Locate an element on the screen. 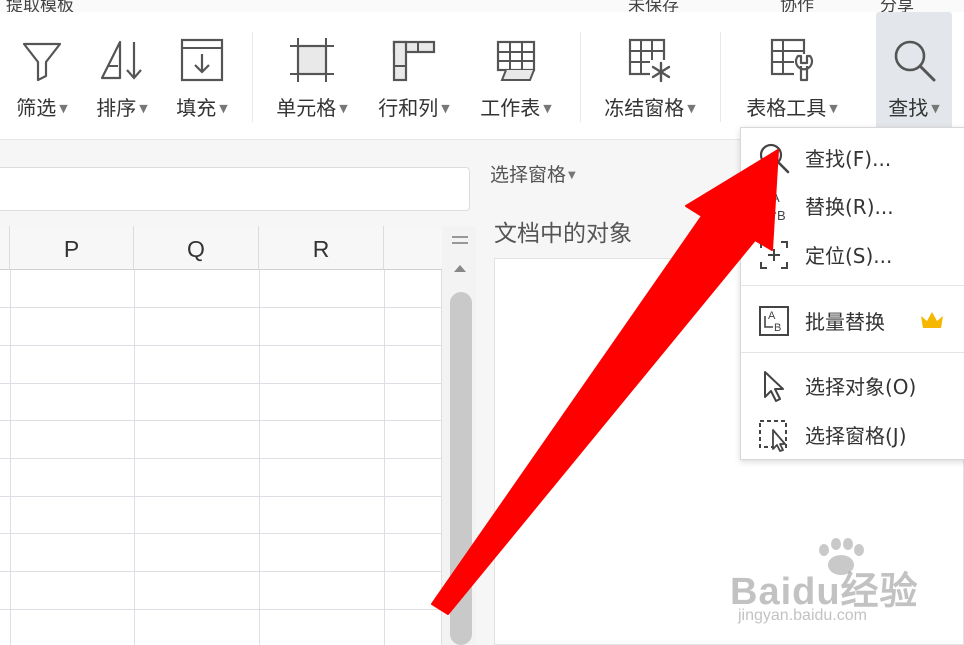 Image resolution: width=964 pixels, height=645 pixels. find-button: 查找 ▼ is located at coordinates (914, 71).